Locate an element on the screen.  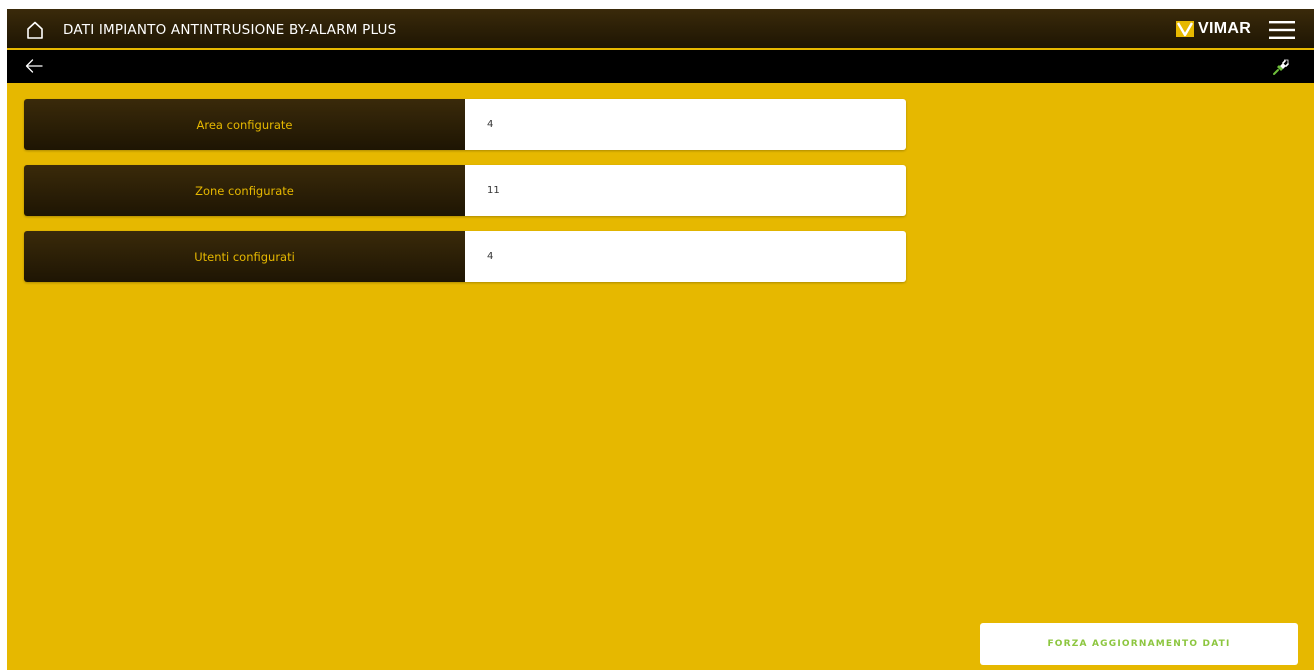
row-area-configurate: Area configurate 4 is located at coordinates (465, 124).